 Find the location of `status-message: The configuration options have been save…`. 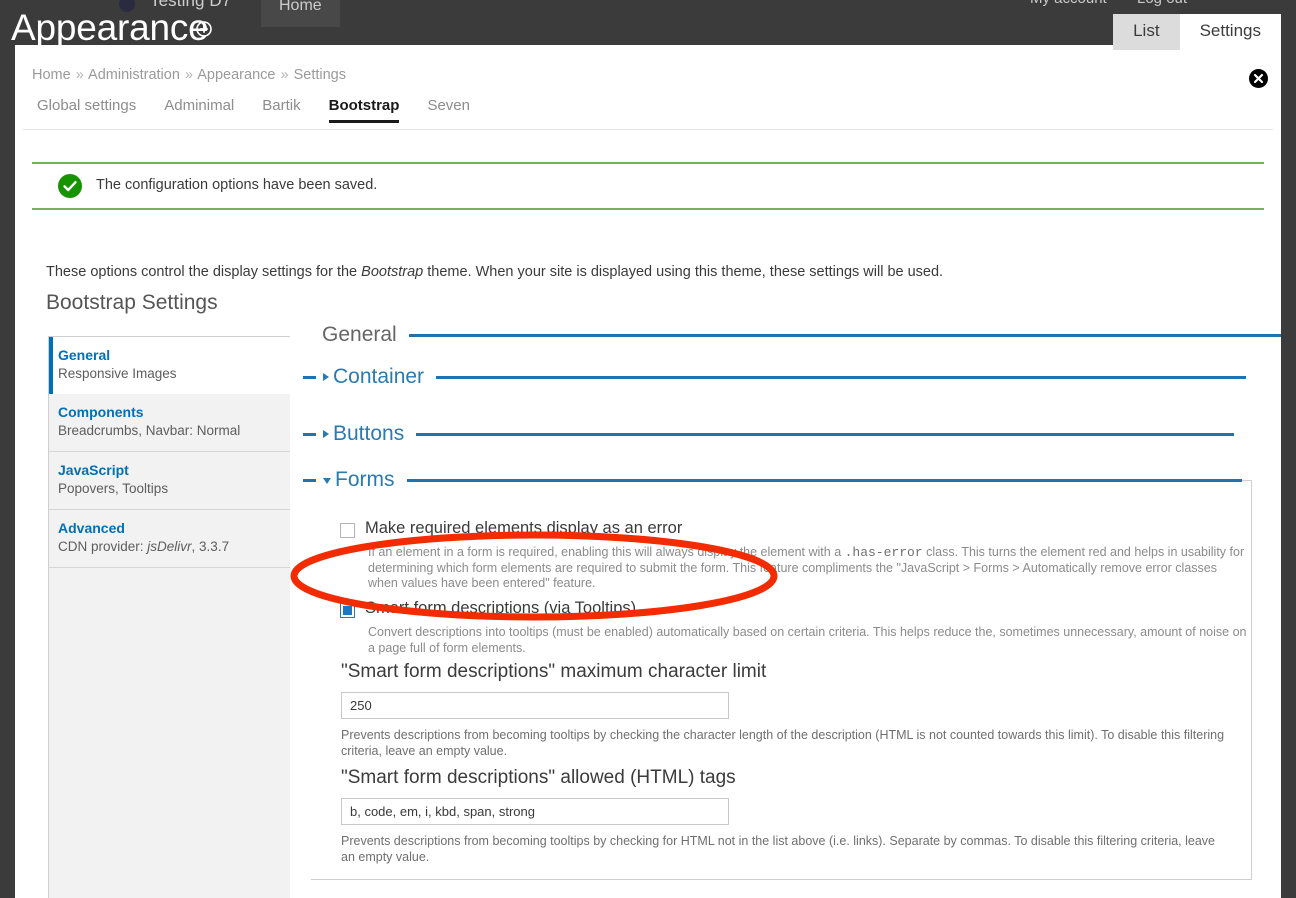

status-message: The configuration options have been save… is located at coordinates (648, 186).